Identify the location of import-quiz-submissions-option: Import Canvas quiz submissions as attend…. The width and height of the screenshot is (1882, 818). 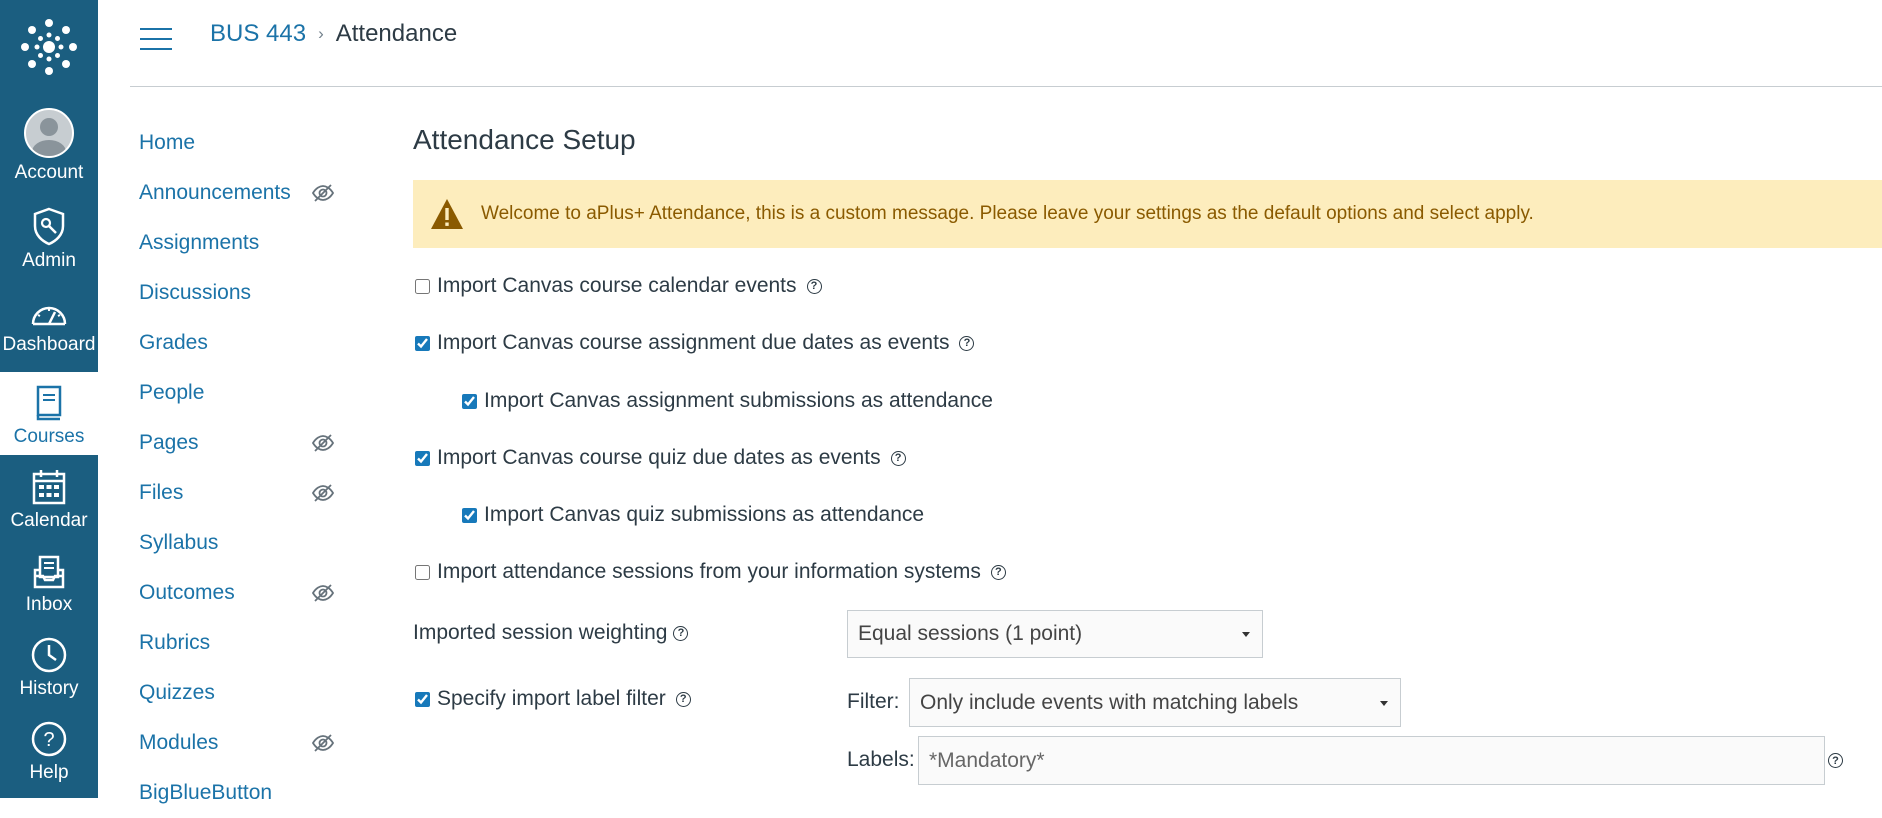
(692, 515).